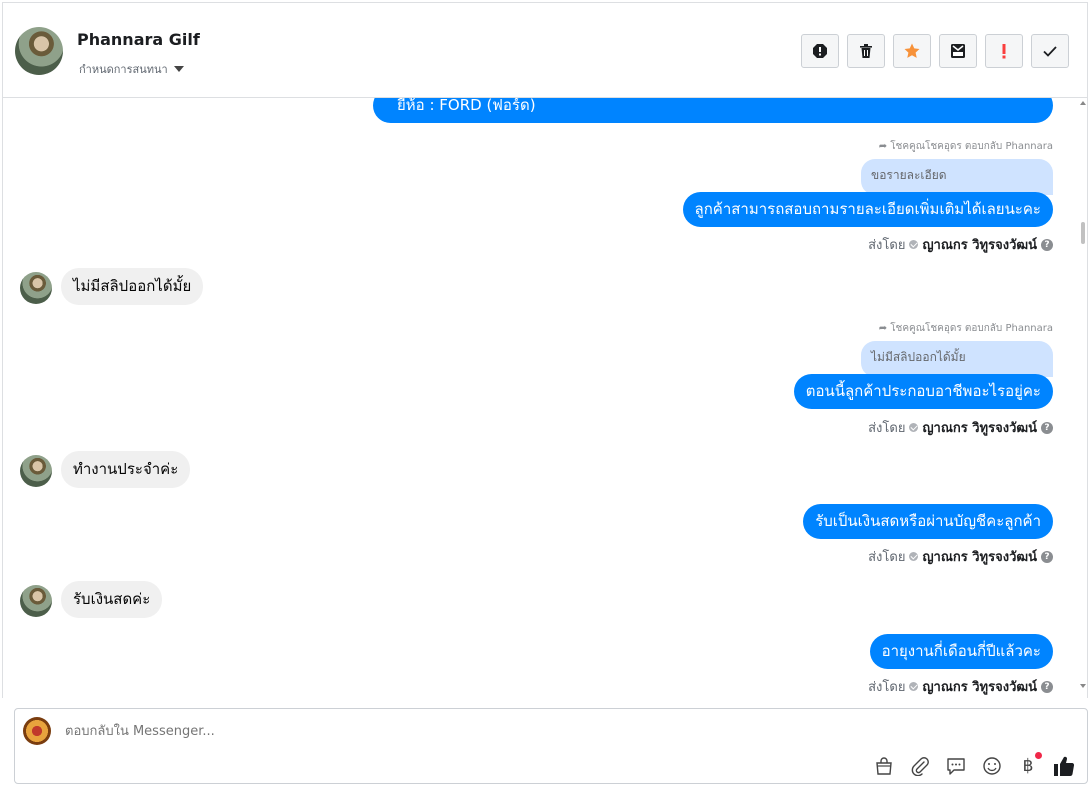 The width and height of the screenshot is (1091, 787). I want to click on quoted-message: ไม่มีสลิปออกได้มั้ย, so click(957, 359).